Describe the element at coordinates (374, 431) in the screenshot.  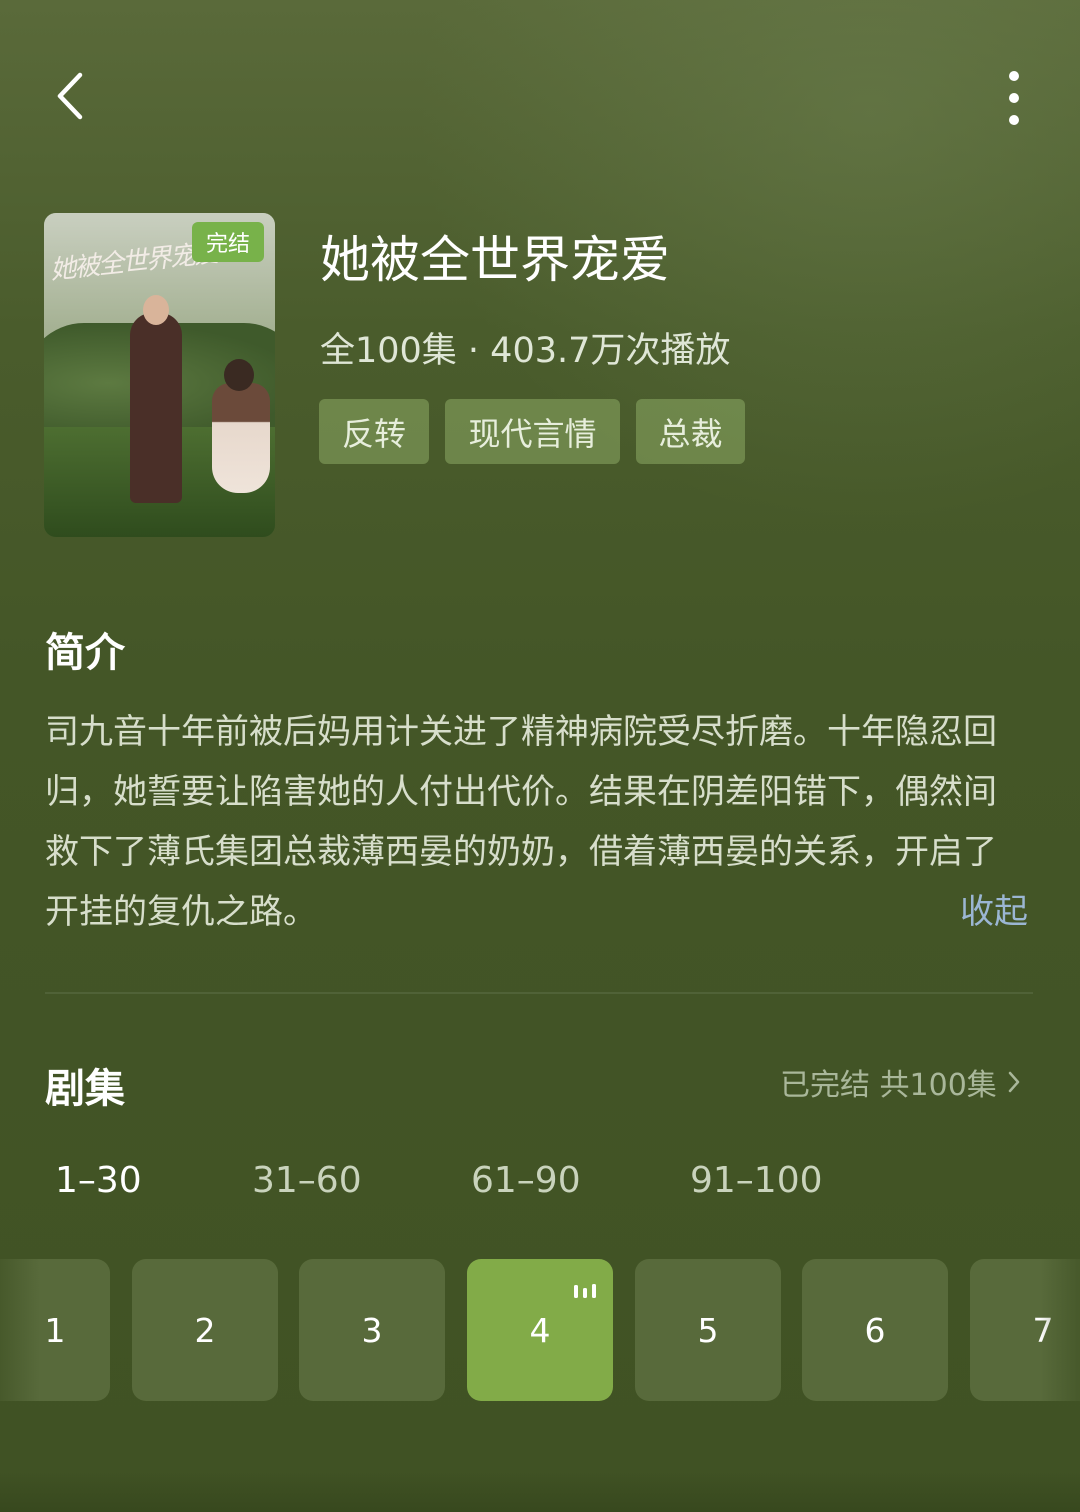
I see `tag-reversal: 反转` at that location.